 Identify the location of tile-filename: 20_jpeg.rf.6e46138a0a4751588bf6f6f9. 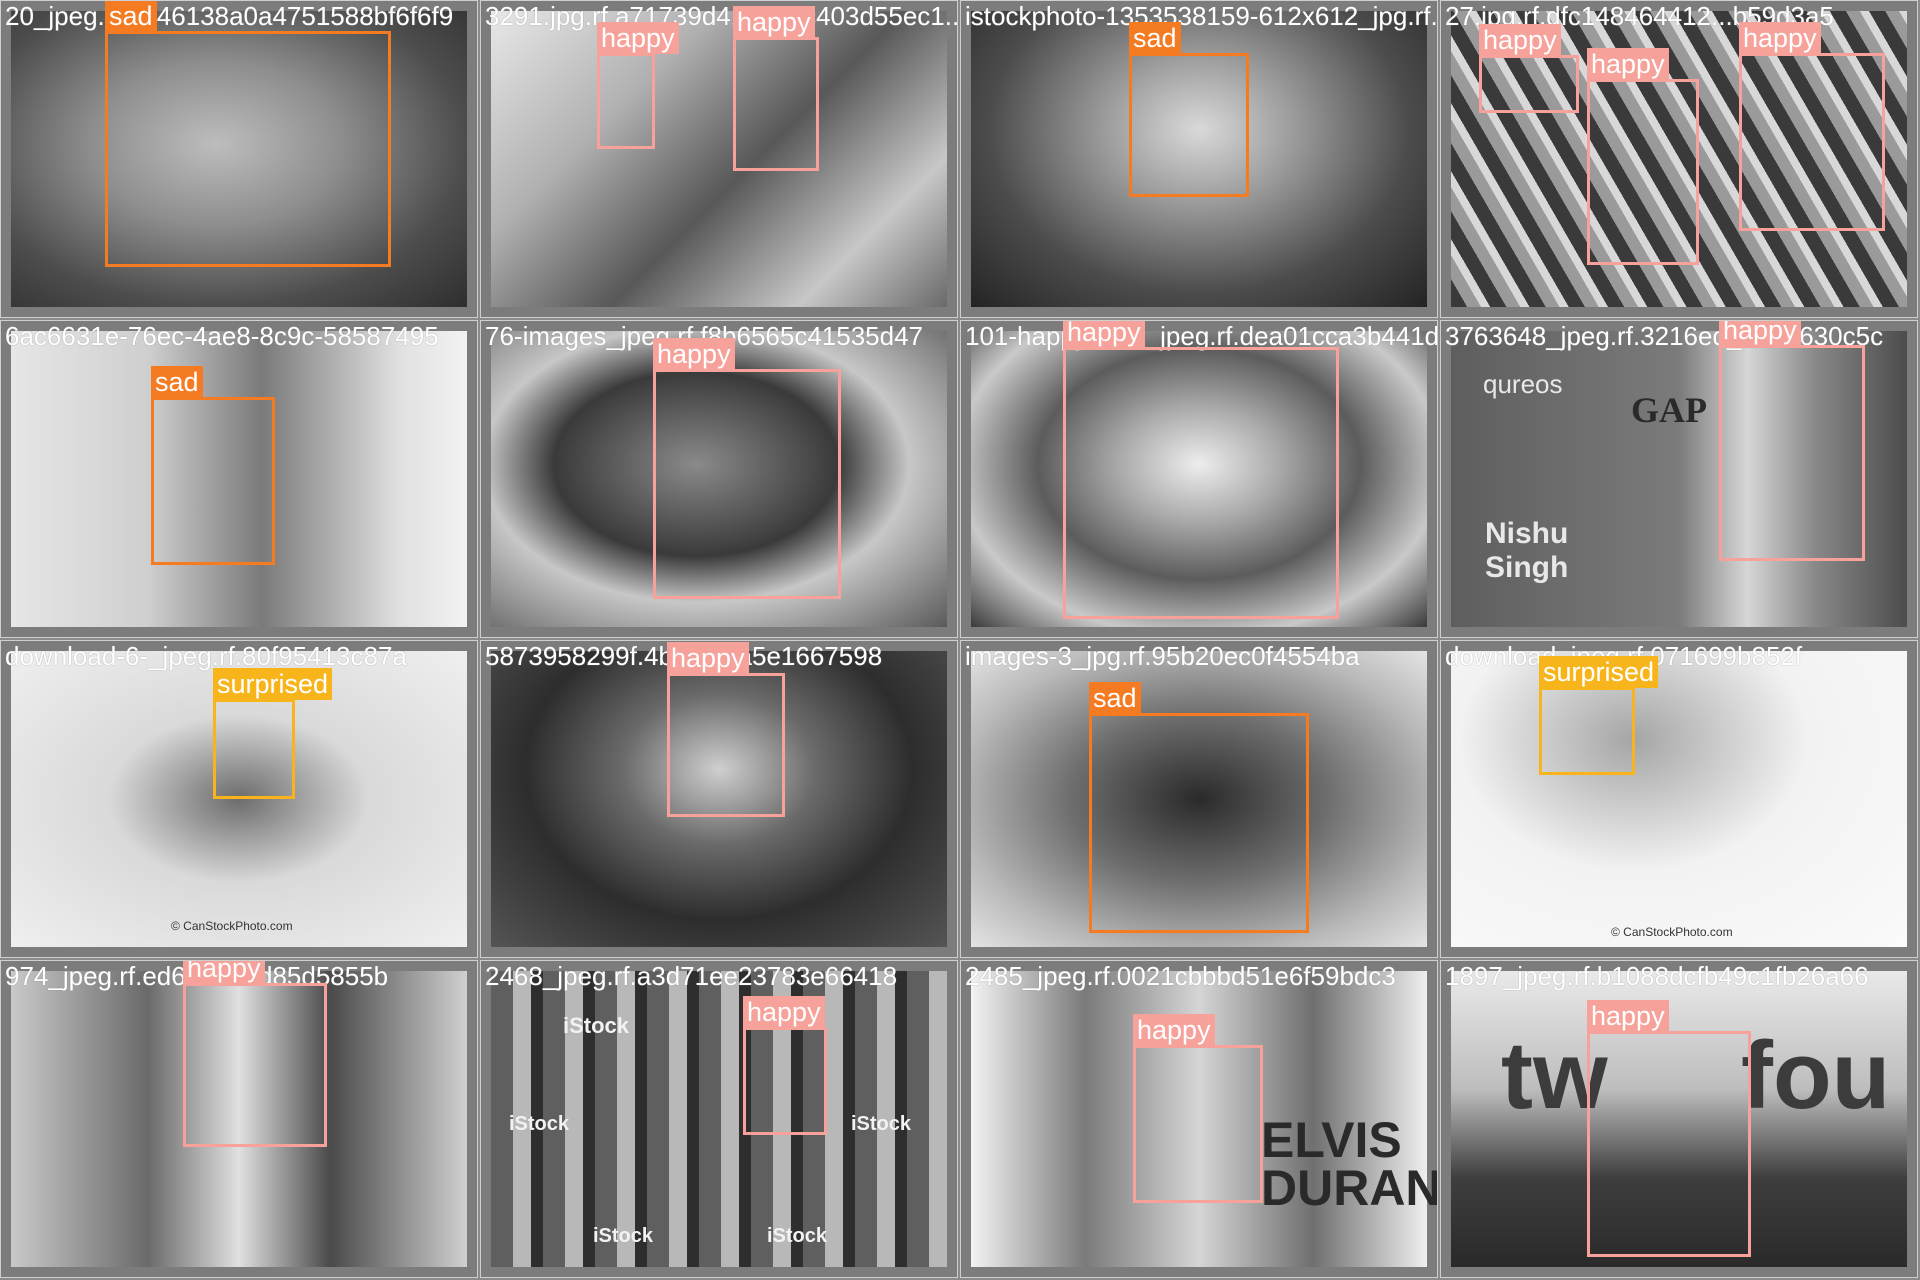
(229, 16).